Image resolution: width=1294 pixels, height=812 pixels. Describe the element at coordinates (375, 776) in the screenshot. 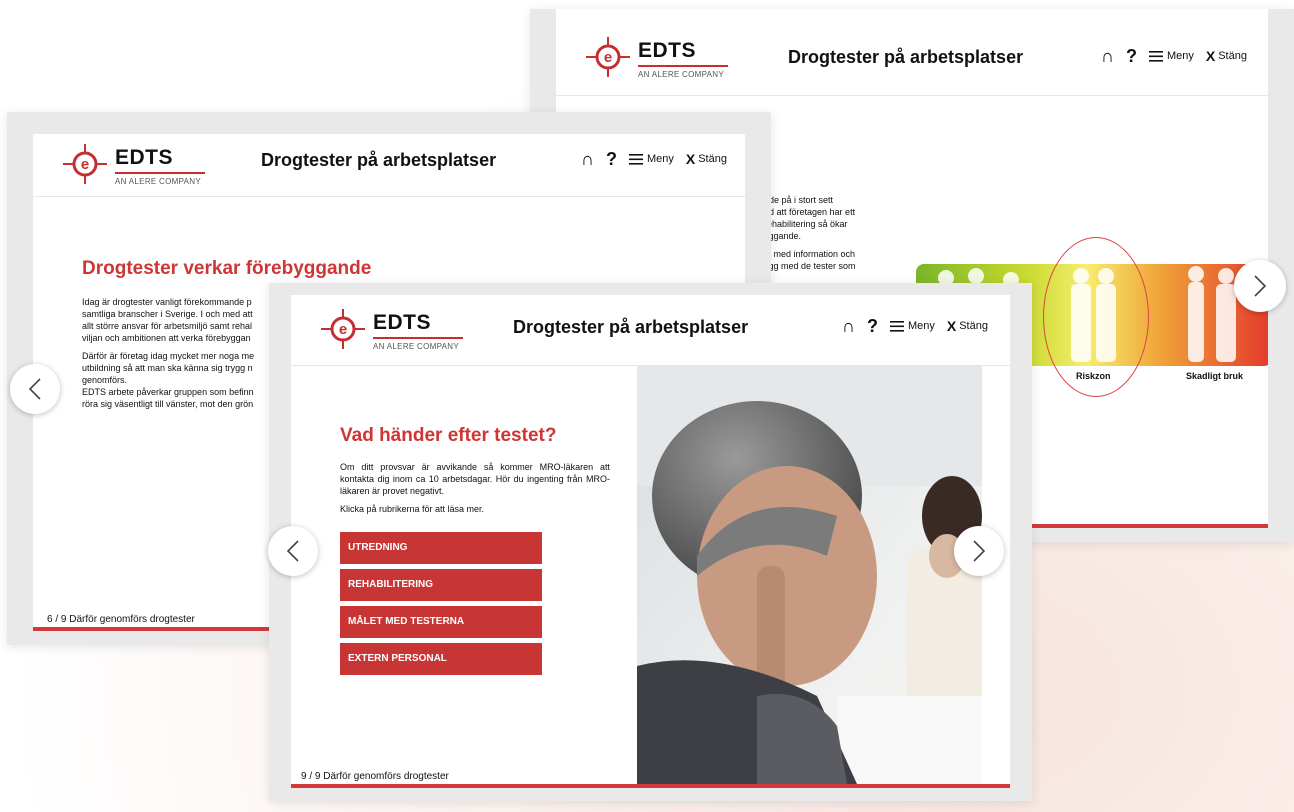

I see `slide-counter: 9 / 9 Därför genomförs drogtester` at that location.